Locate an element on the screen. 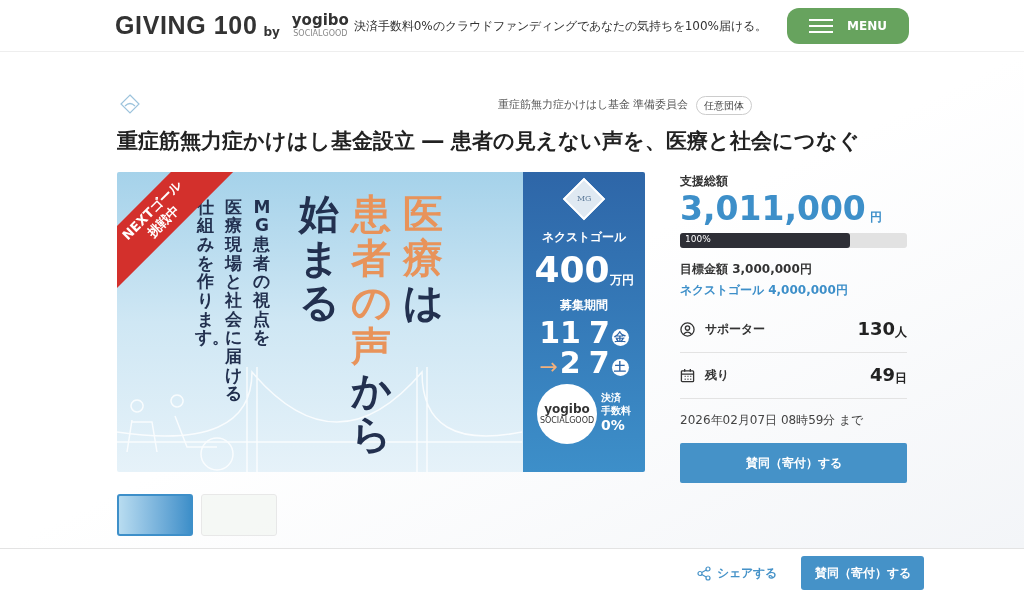 The image size is (1024, 597). stat-label: 残り is located at coordinates (717, 375).